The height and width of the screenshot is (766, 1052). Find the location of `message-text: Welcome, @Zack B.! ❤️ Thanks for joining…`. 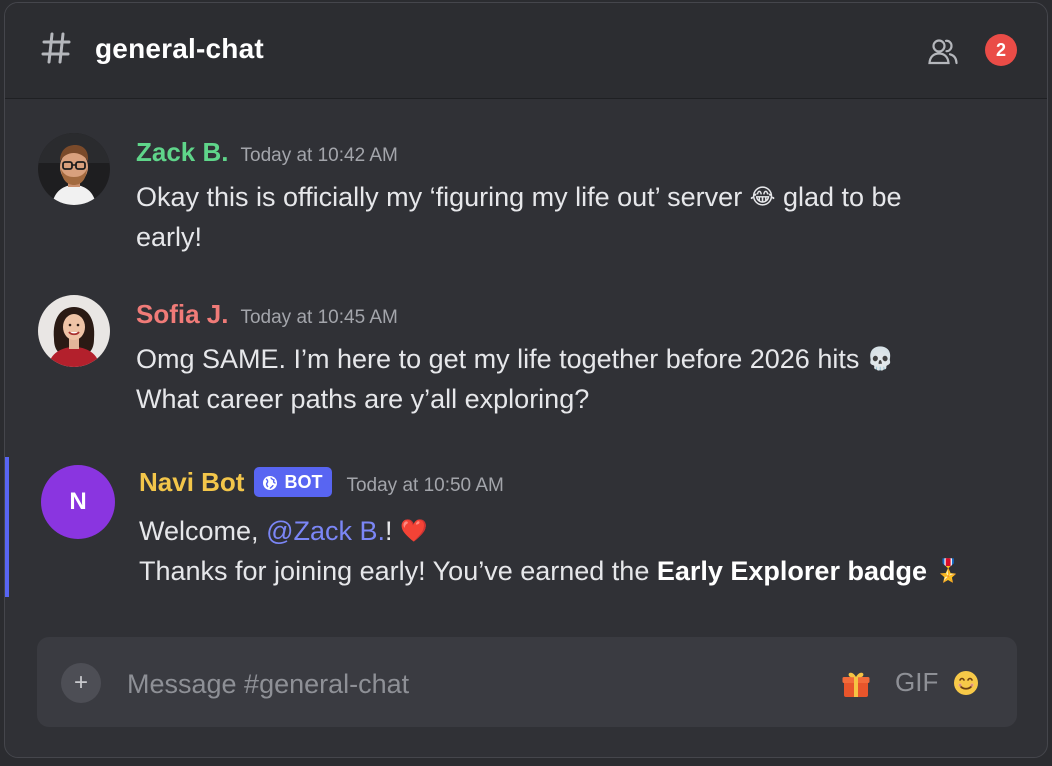

message-text: Welcome, @Zack B.! ❤️ Thanks for joining… is located at coordinates (550, 551).